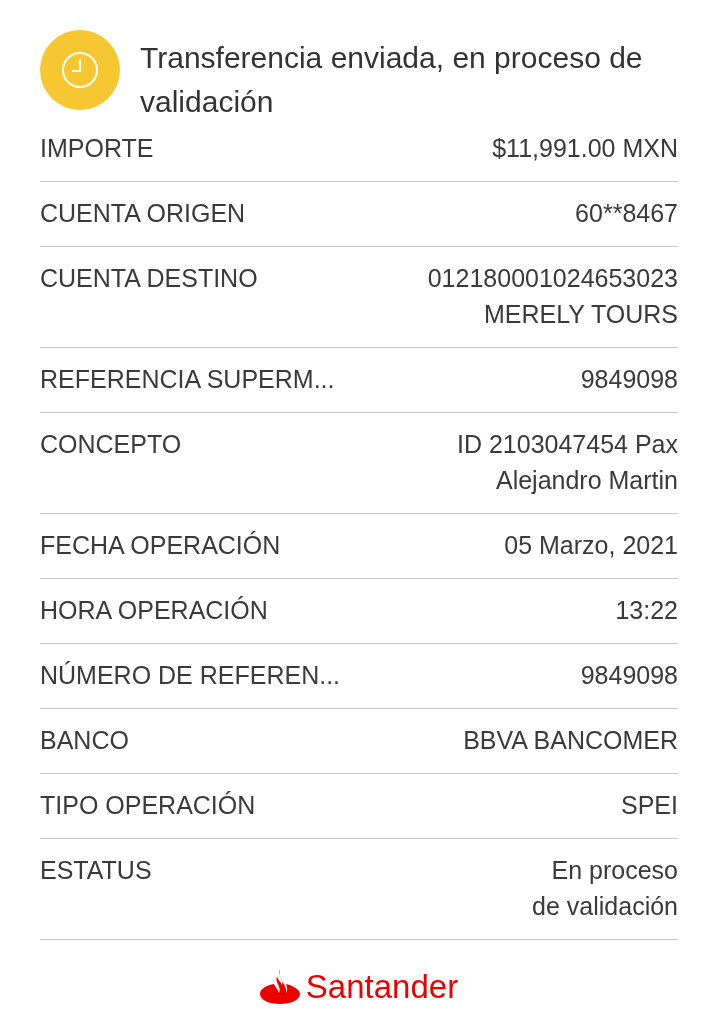 This screenshot has width=719, height=1024. What do you see at coordinates (84, 740) in the screenshot?
I see `field-label: BANCO` at bounding box center [84, 740].